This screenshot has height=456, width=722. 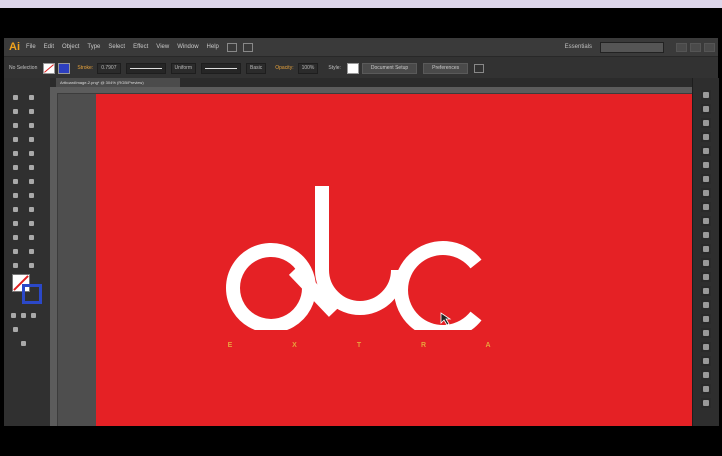 I want to click on transparency-panel-icon, so click(x=706, y=221).